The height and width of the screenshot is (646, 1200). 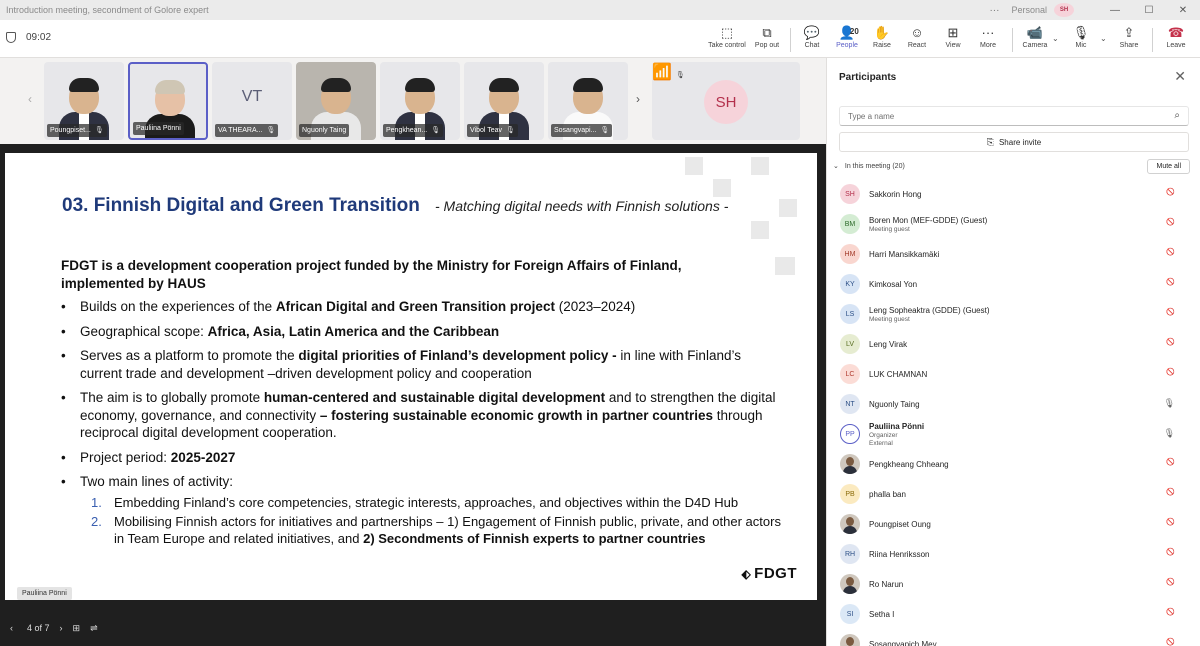 What do you see at coordinates (1015, 194) in the screenshot?
I see `participant-row: SH Sakkorin Hong 🚫` at bounding box center [1015, 194].